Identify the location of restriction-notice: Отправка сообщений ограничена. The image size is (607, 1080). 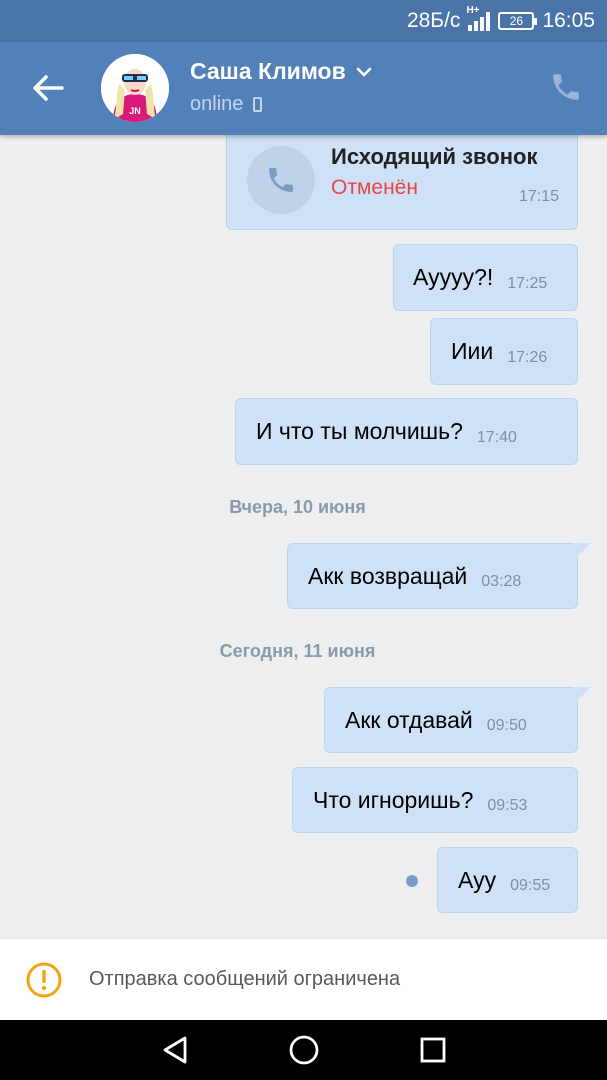
(303, 979).